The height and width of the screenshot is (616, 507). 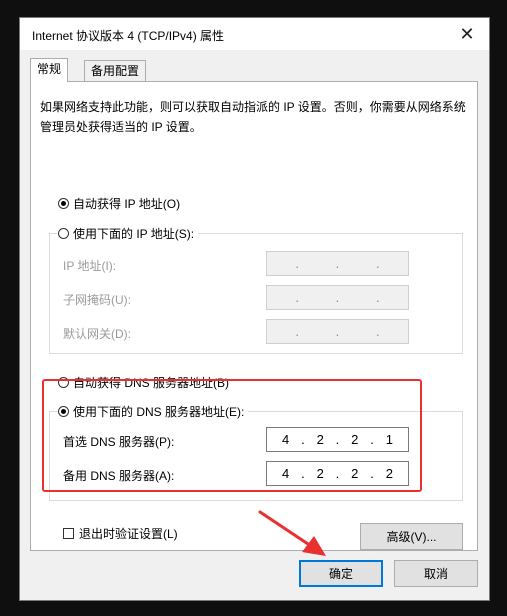 What do you see at coordinates (97, 300) in the screenshot?
I see `subnet-mask-label: 子网掩码(U):` at bounding box center [97, 300].